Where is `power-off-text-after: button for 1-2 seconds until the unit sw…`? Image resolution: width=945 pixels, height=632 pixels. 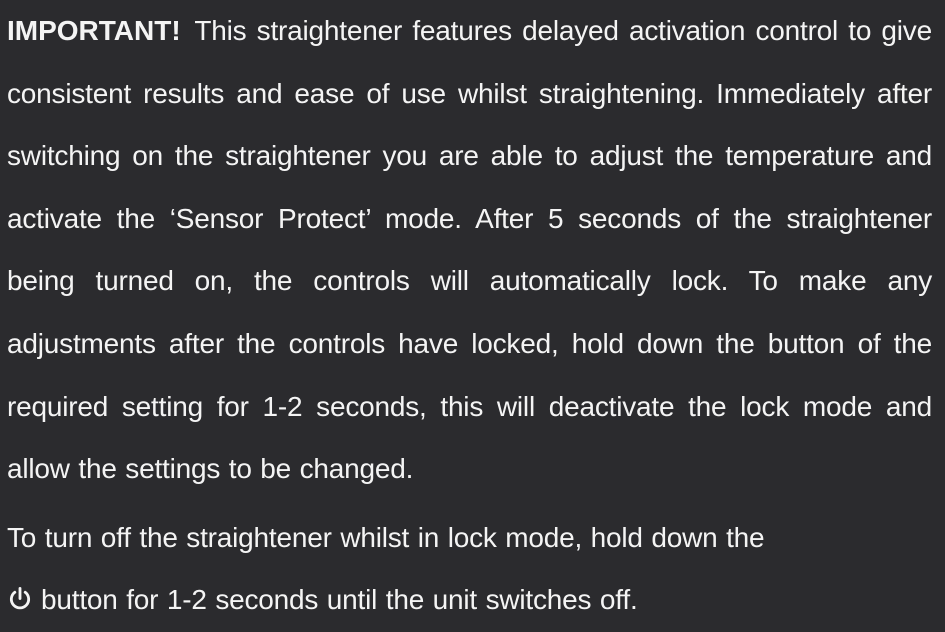
power-off-text-after: button for 1-2 seconds until the unit sw… is located at coordinates (339, 600).